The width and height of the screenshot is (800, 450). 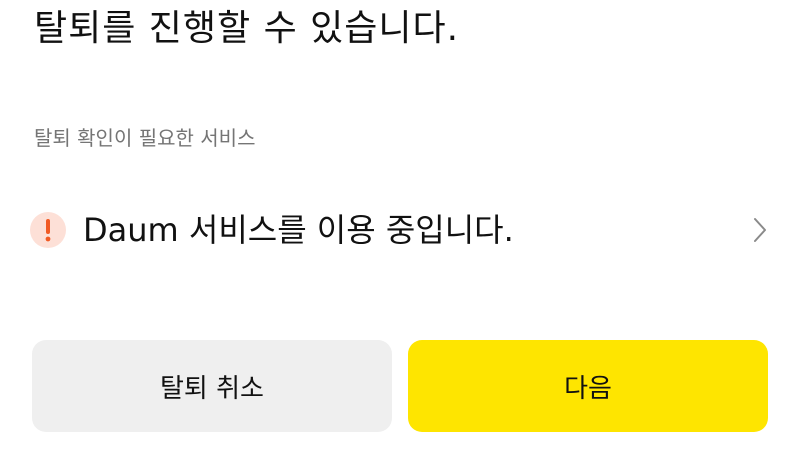 I want to click on next-button: 다음, so click(x=588, y=386).